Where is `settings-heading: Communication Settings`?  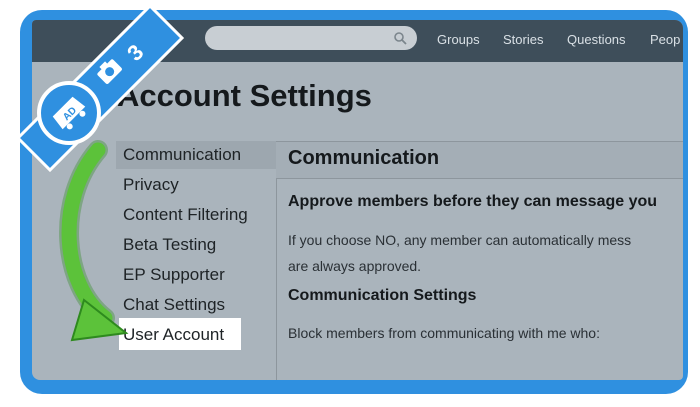 settings-heading: Communication Settings is located at coordinates (382, 295).